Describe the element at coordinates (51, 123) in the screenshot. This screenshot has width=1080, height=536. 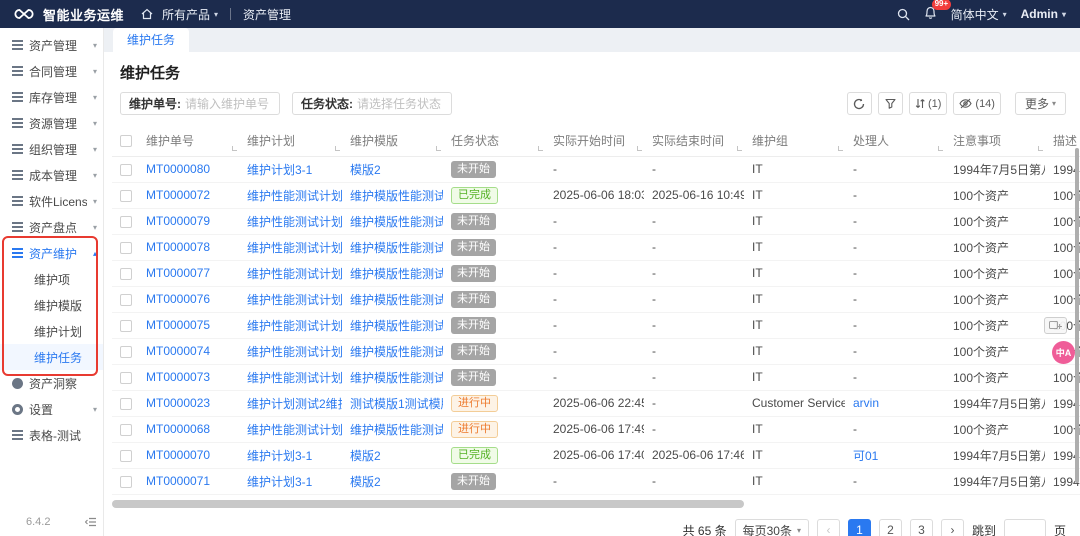
I see `sidebar-item-resource-management: 资源管理 ▾` at that location.